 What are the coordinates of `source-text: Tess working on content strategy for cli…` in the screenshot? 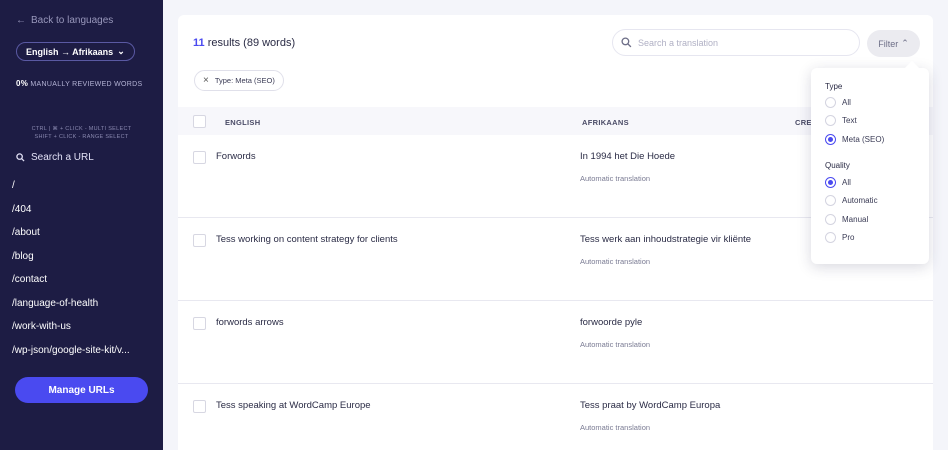 It's located at (307, 239).